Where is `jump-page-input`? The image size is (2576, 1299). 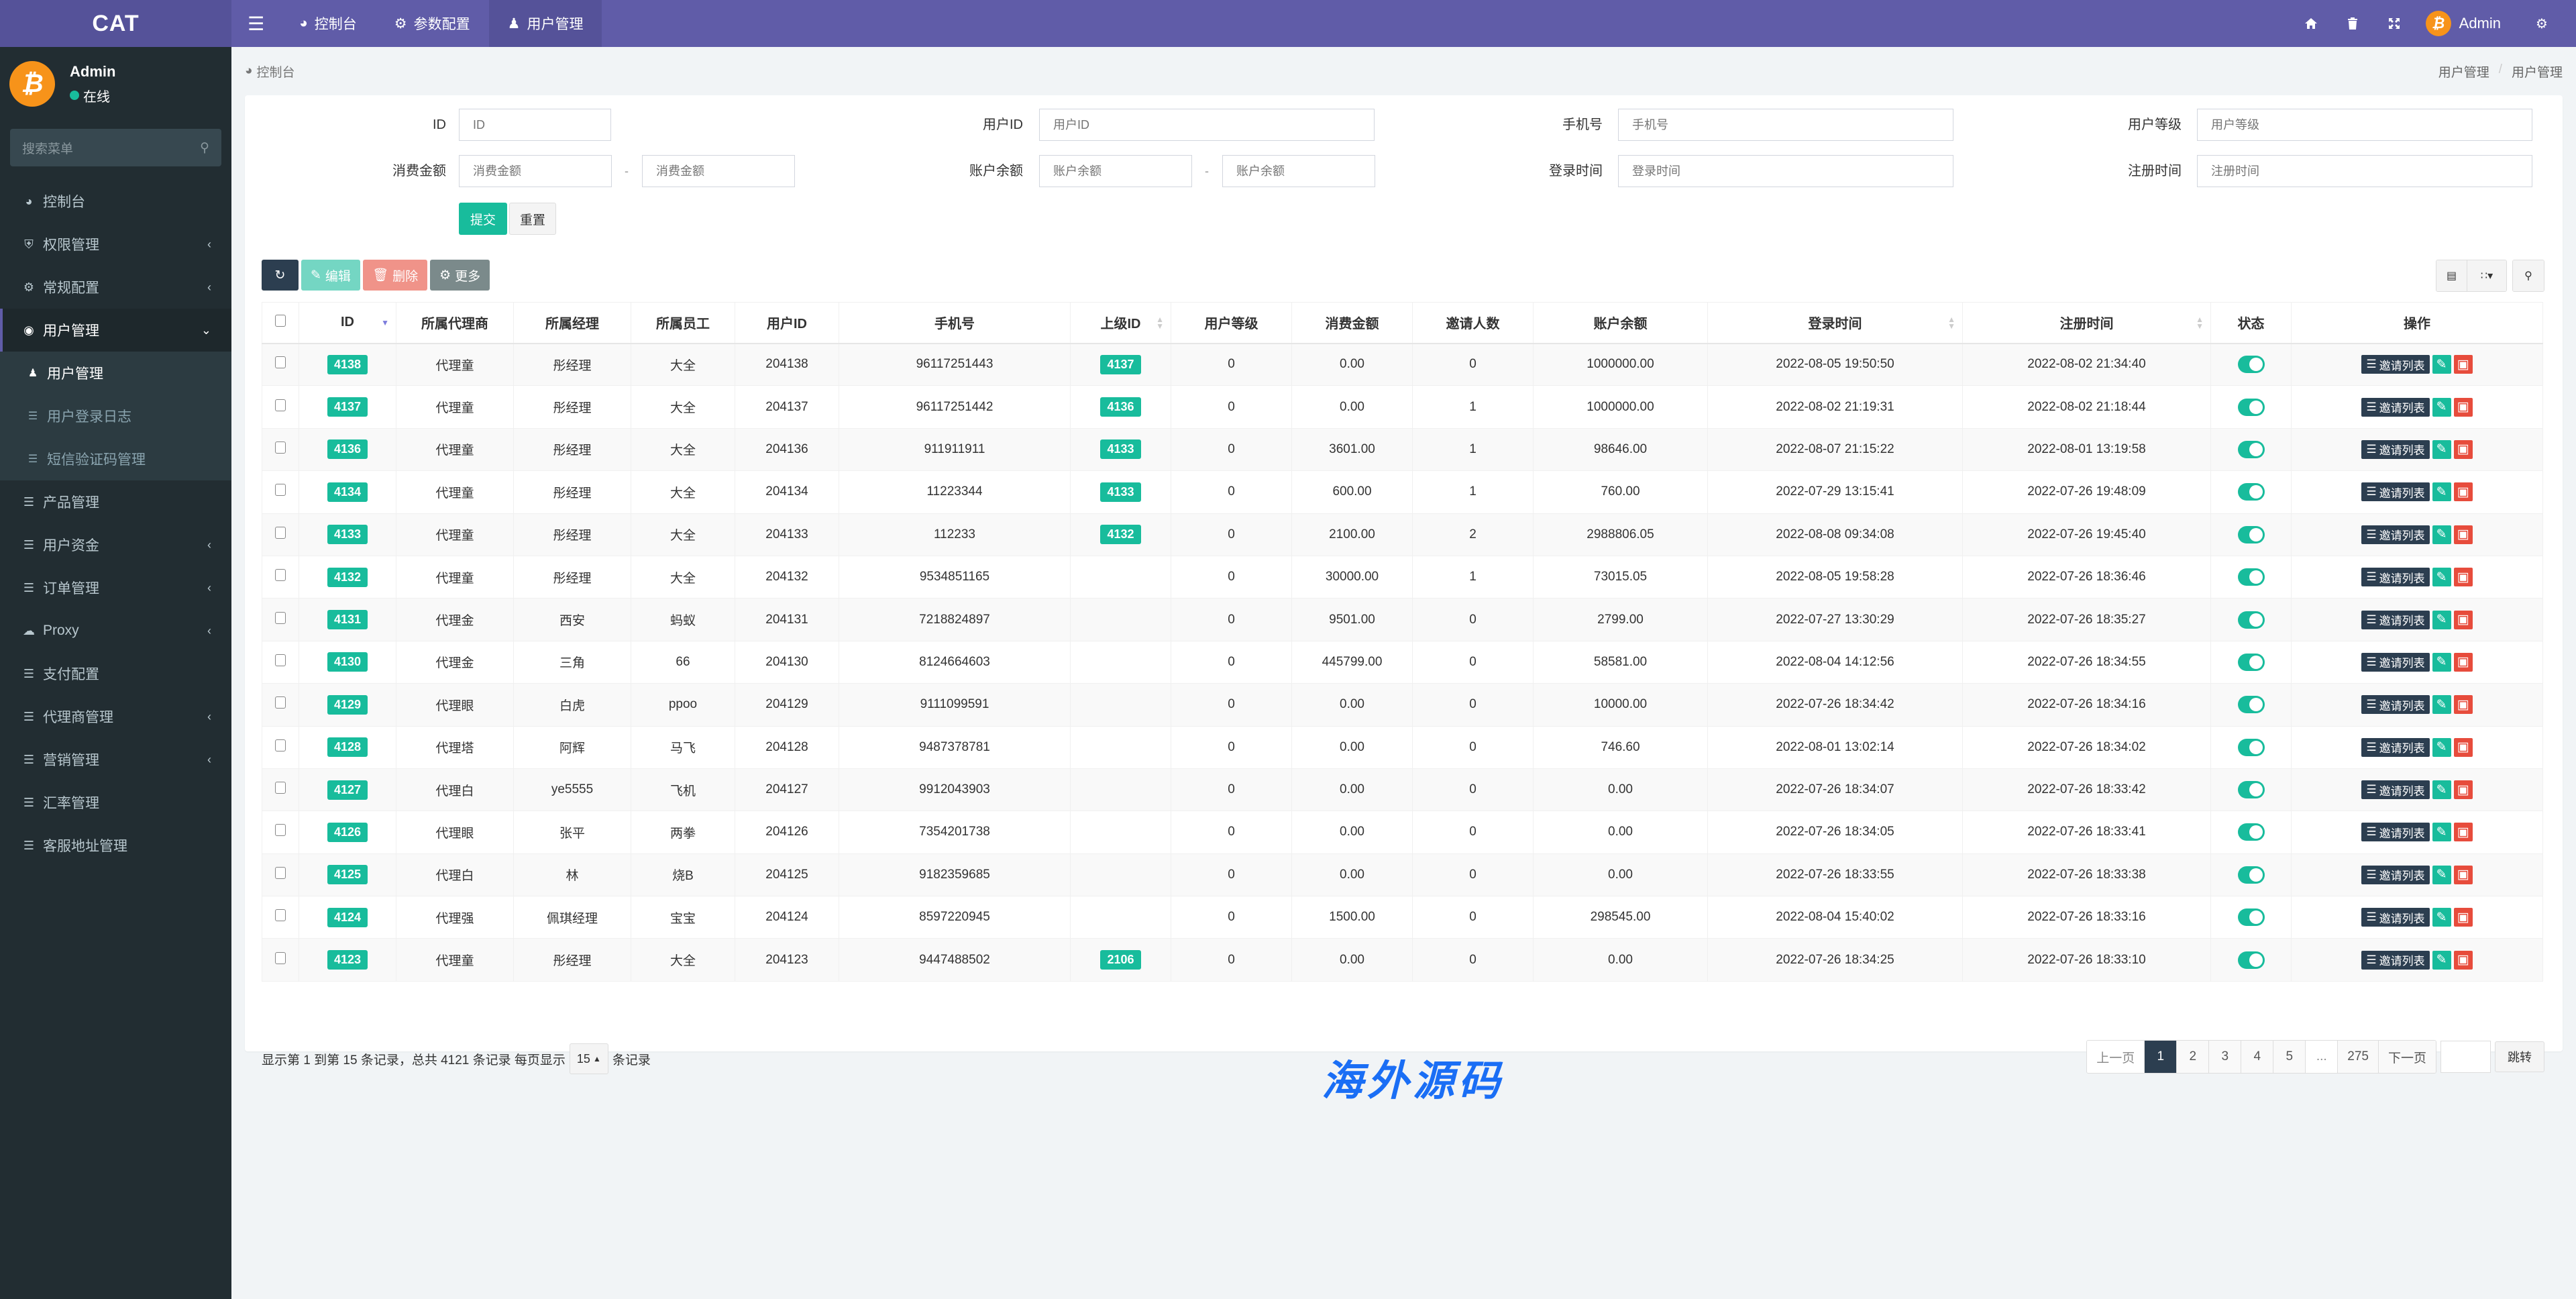 jump-page-input is located at coordinates (2465, 1057).